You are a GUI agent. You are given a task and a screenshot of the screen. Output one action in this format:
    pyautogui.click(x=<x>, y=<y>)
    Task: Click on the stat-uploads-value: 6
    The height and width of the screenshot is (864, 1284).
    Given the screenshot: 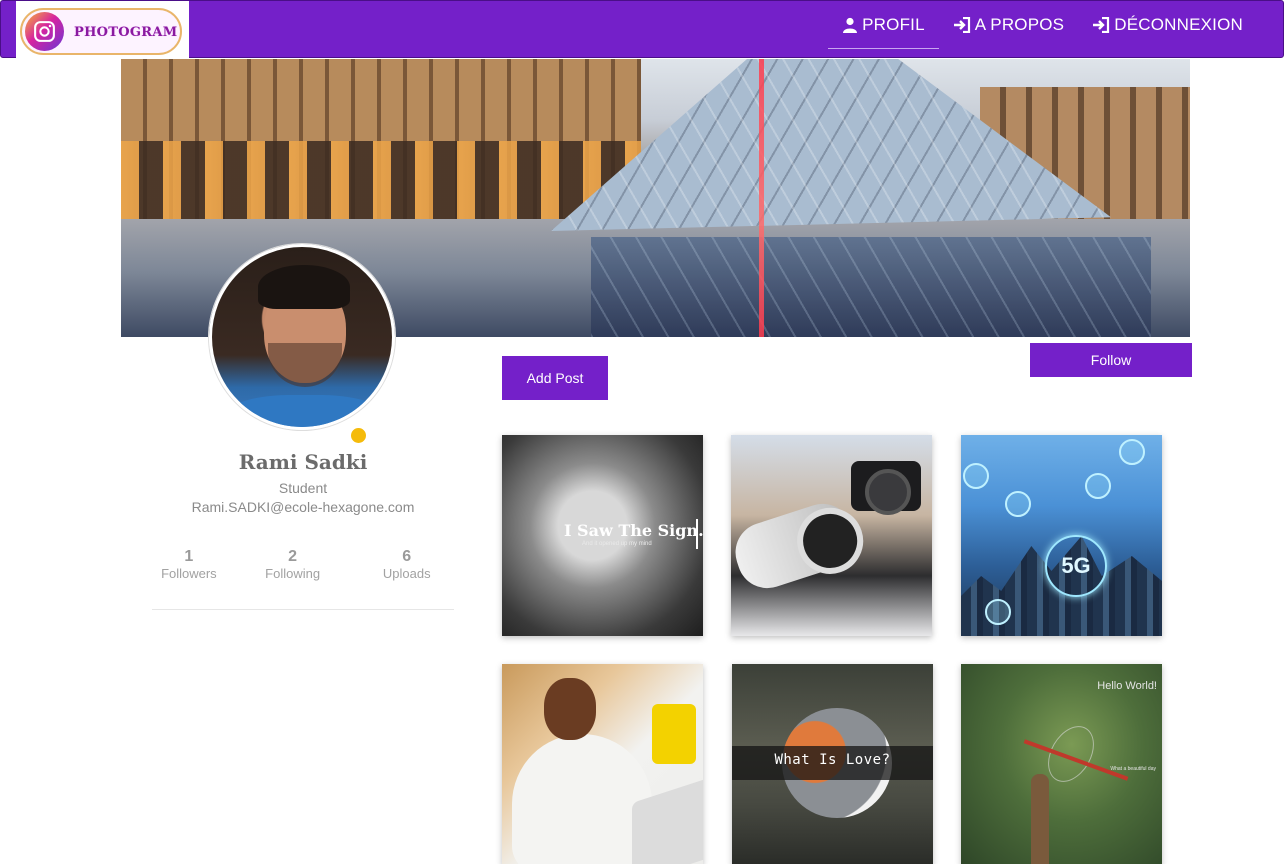 What is the action you would take?
    pyautogui.click(x=407, y=556)
    